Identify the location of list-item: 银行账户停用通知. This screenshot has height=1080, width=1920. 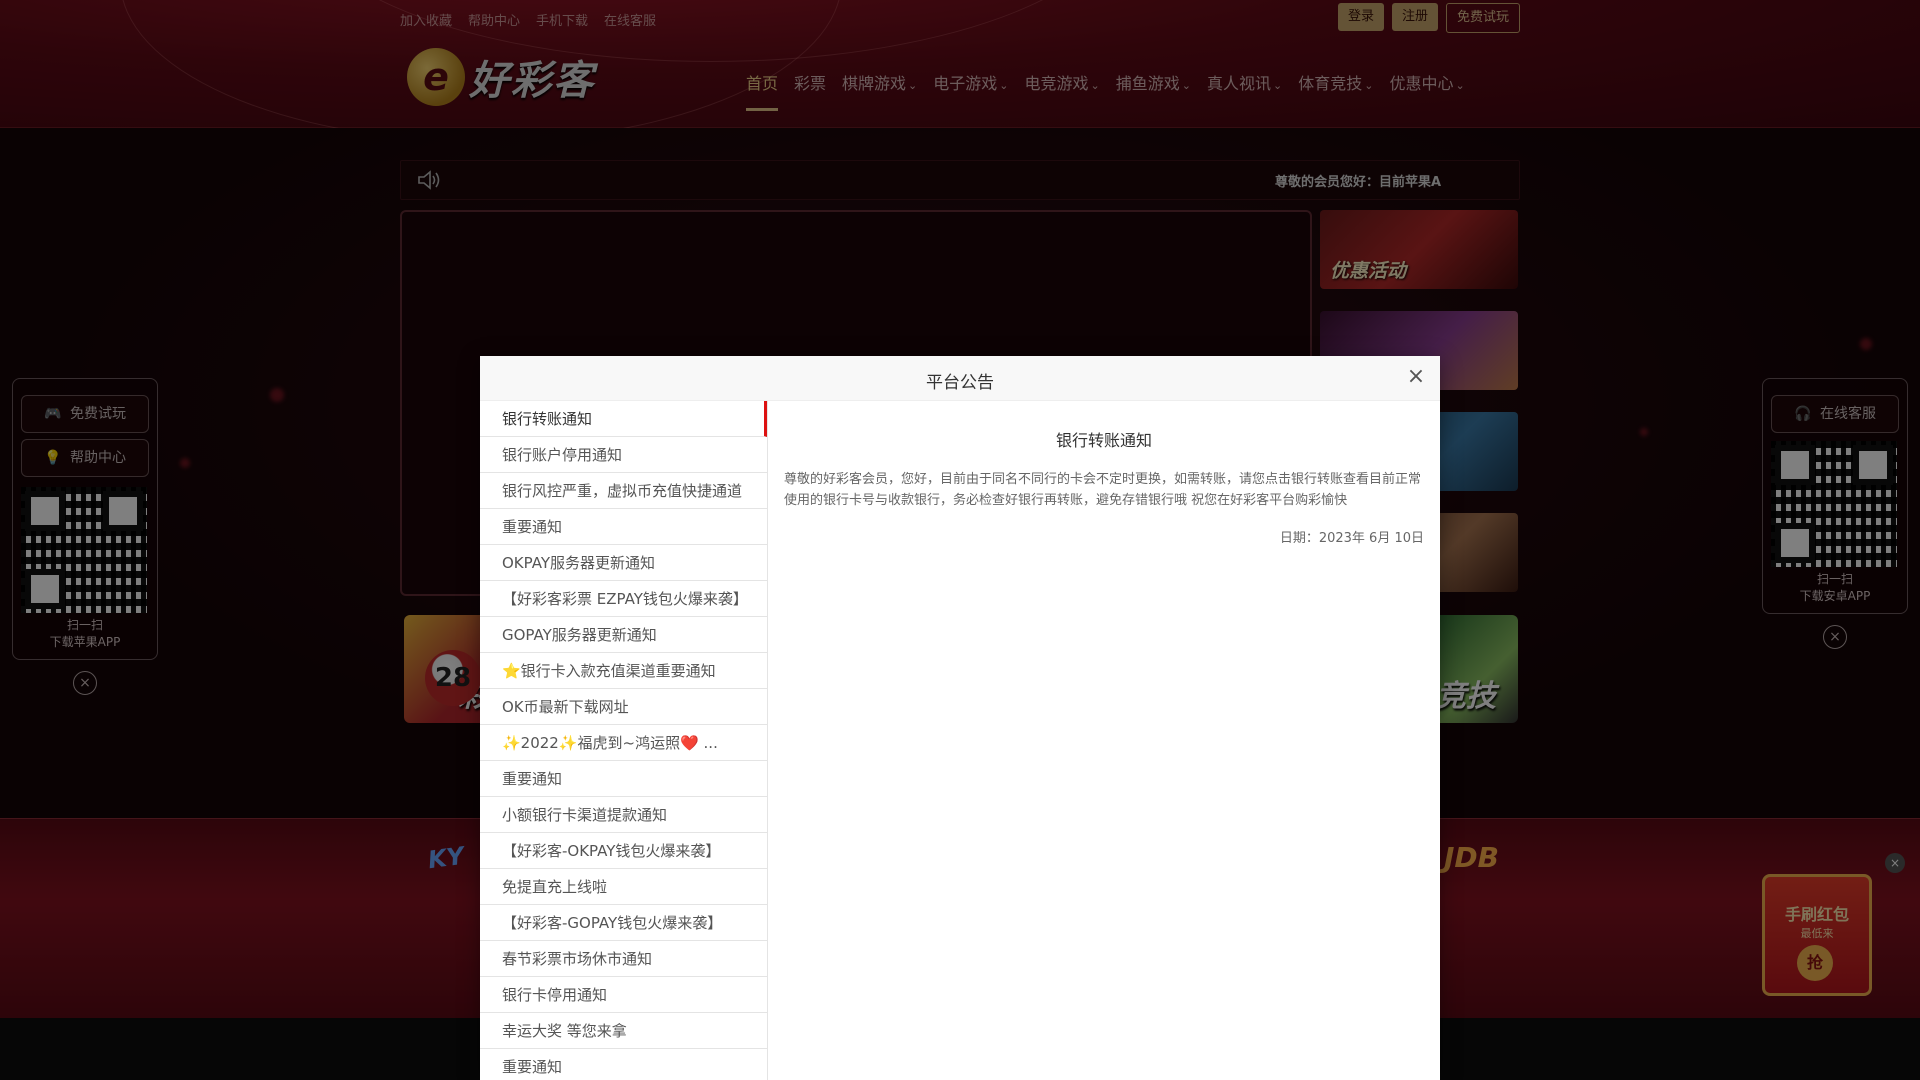
(623, 455).